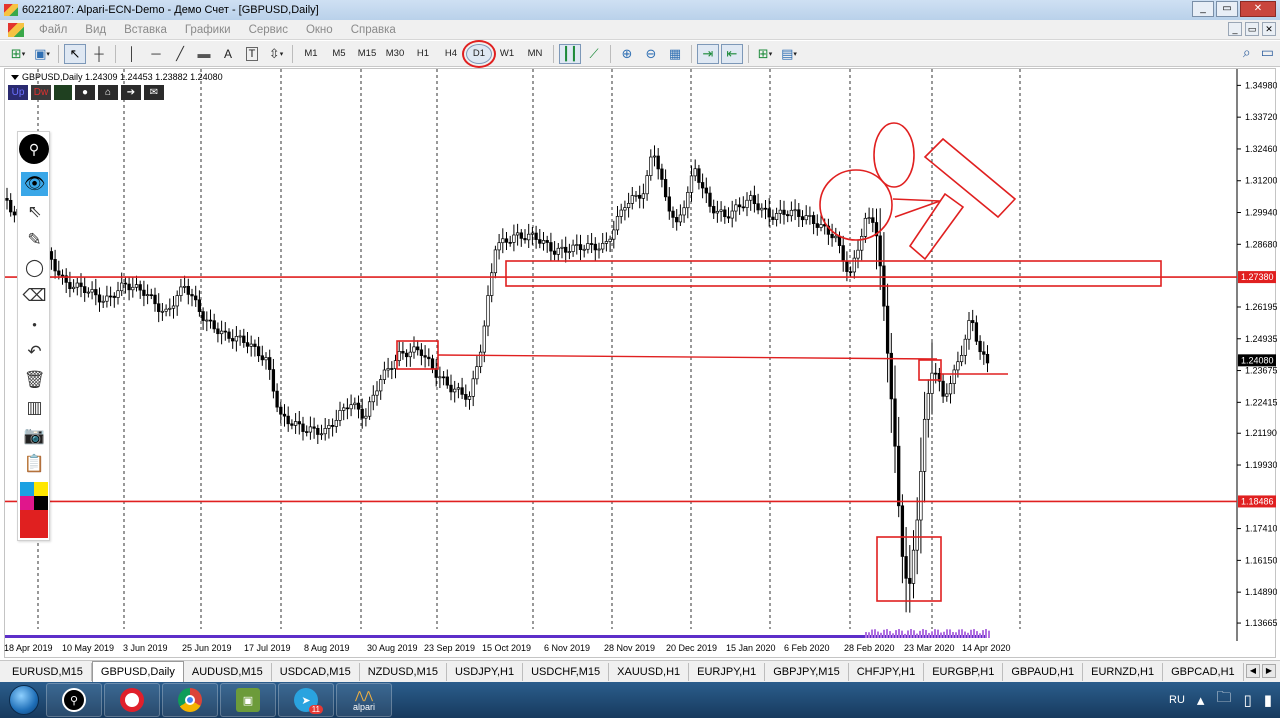  What do you see at coordinates (1203, 9) in the screenshot?
I see `minimize-button: _` at bounding box center [1203, 9].